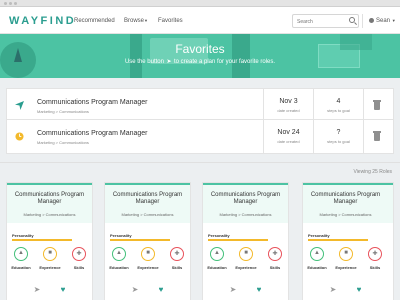 The image size is (400, 300). What do you see at coordinates (19, 105) in the screenshot?
I see `paper-plane-icon` at bounding box center [19, 105].